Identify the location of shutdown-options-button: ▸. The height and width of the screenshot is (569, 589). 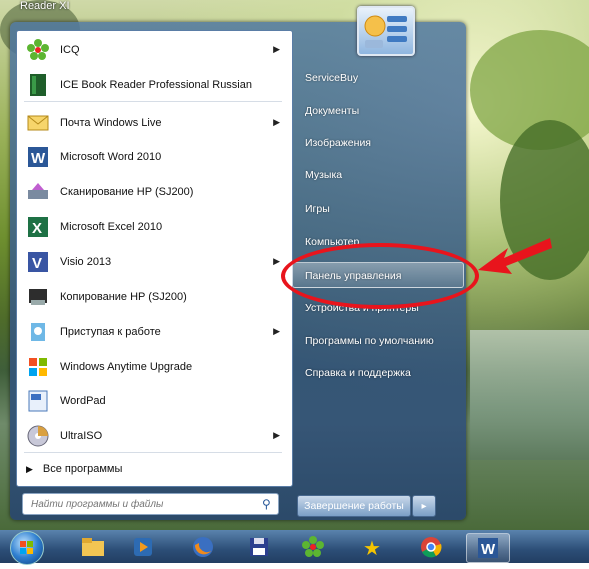
(424, 506).